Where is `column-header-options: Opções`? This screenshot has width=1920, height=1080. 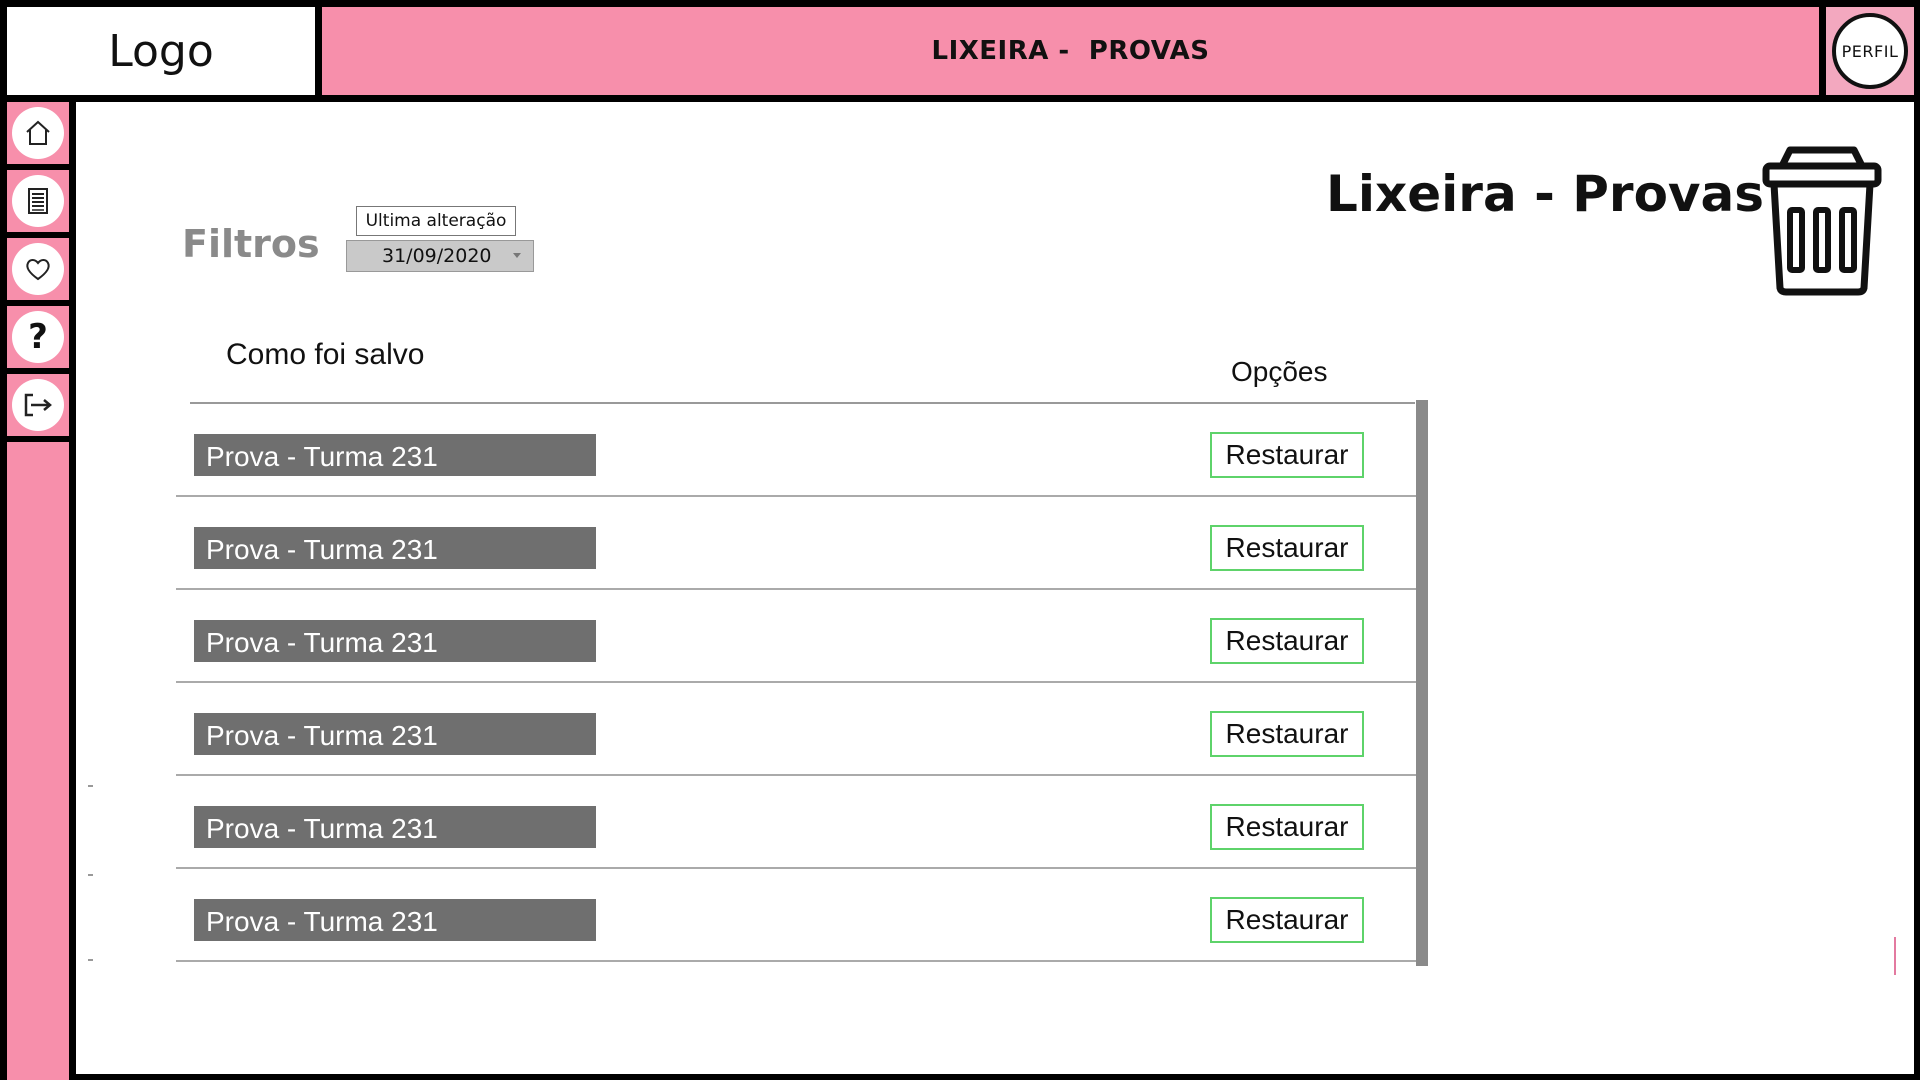
column-header-options: Opções is located at coordinates (1279, 371).